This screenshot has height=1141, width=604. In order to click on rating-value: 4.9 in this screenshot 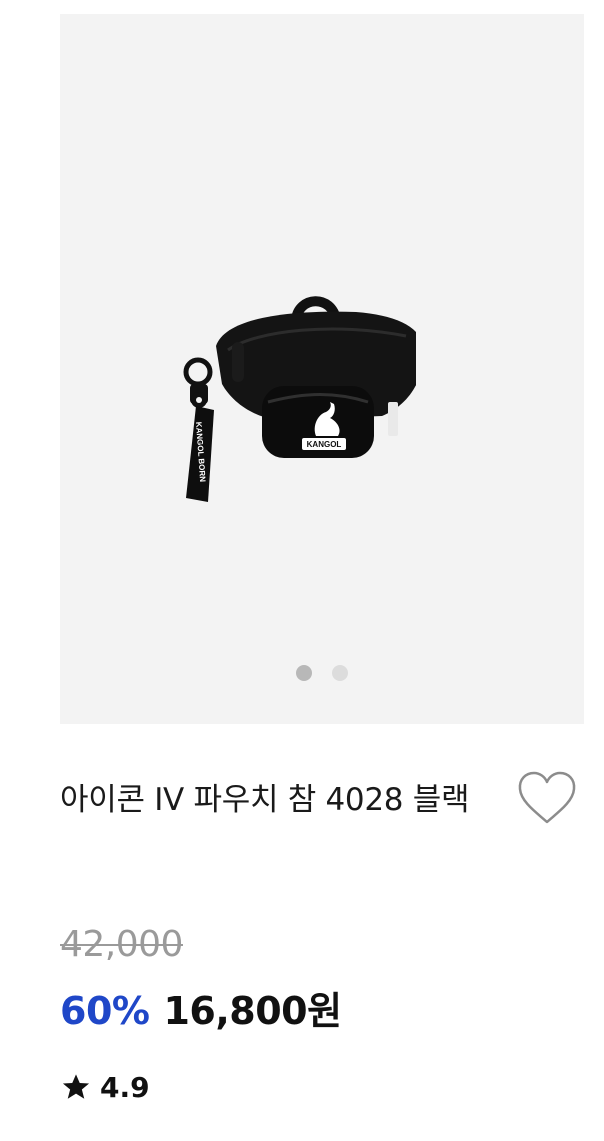, I will do `click(125, 1087)`.